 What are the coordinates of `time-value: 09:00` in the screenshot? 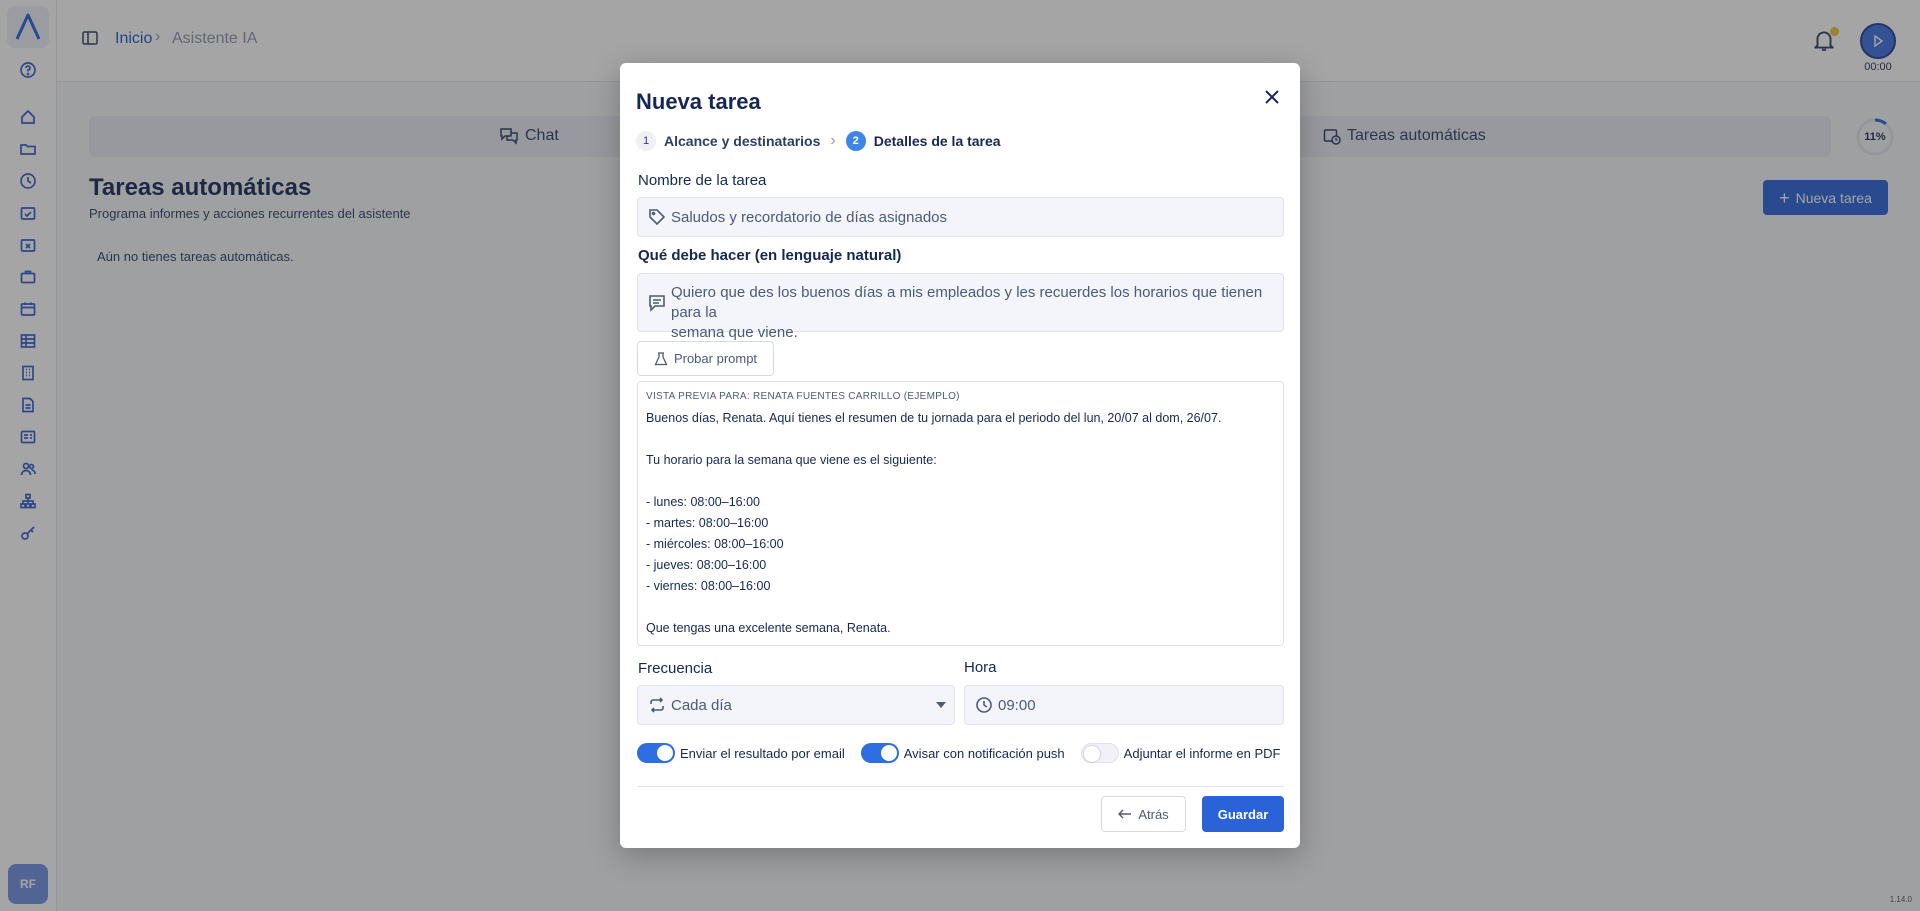 It's located at (1017, 705).